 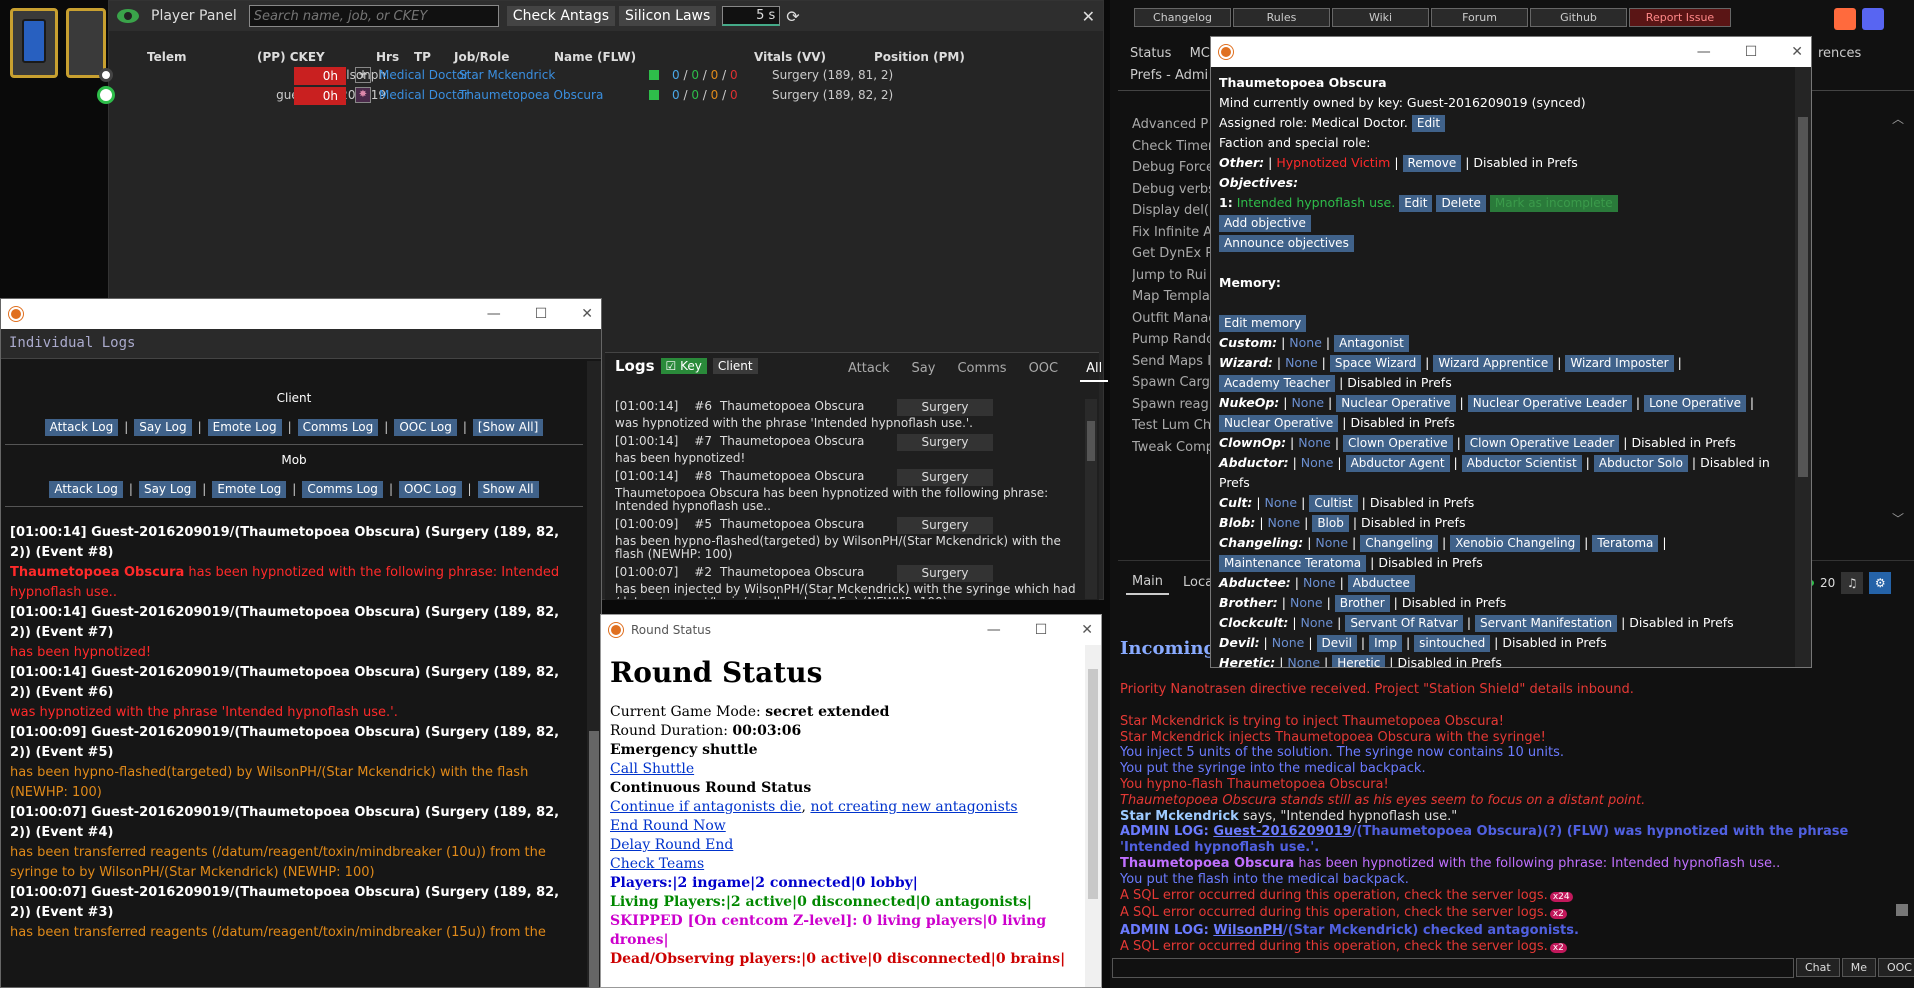 What do you see at coordinates (683, 366) in the screenshot?
I see `key-toggle: ☑ Key` at bounding box center [683, 366].